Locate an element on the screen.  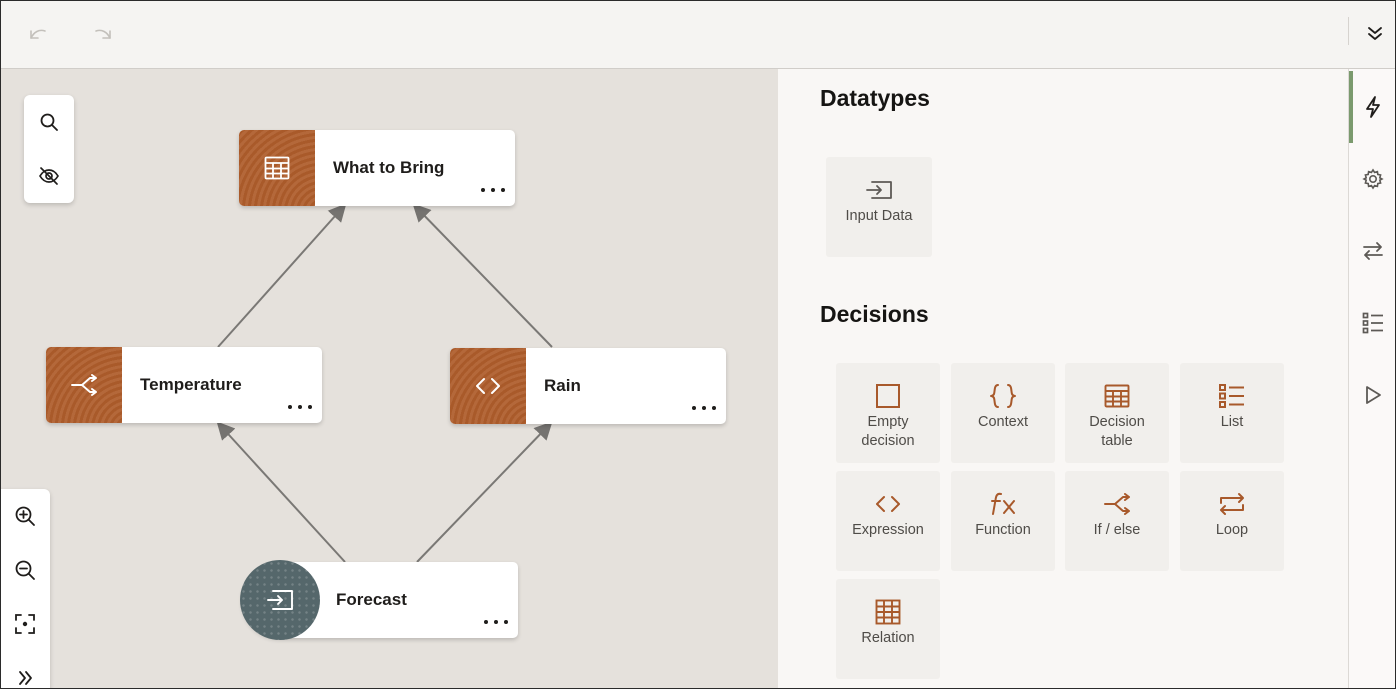
lightning-icon is located at coordinates (1372, 107).